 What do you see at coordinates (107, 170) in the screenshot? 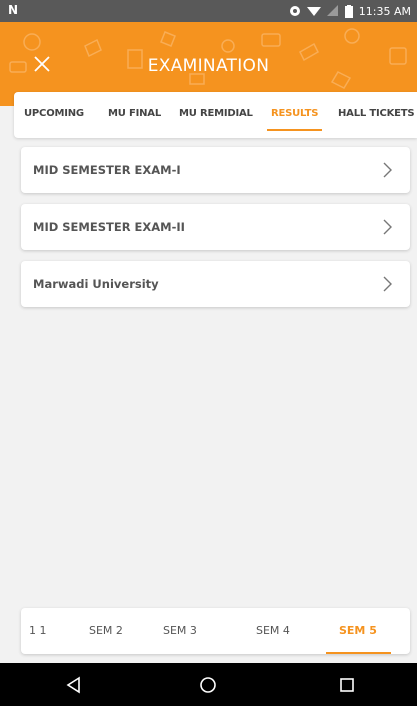
I see `result-card-label: MID SEMESTER EXAM-I` at bounding box center [107, 170].